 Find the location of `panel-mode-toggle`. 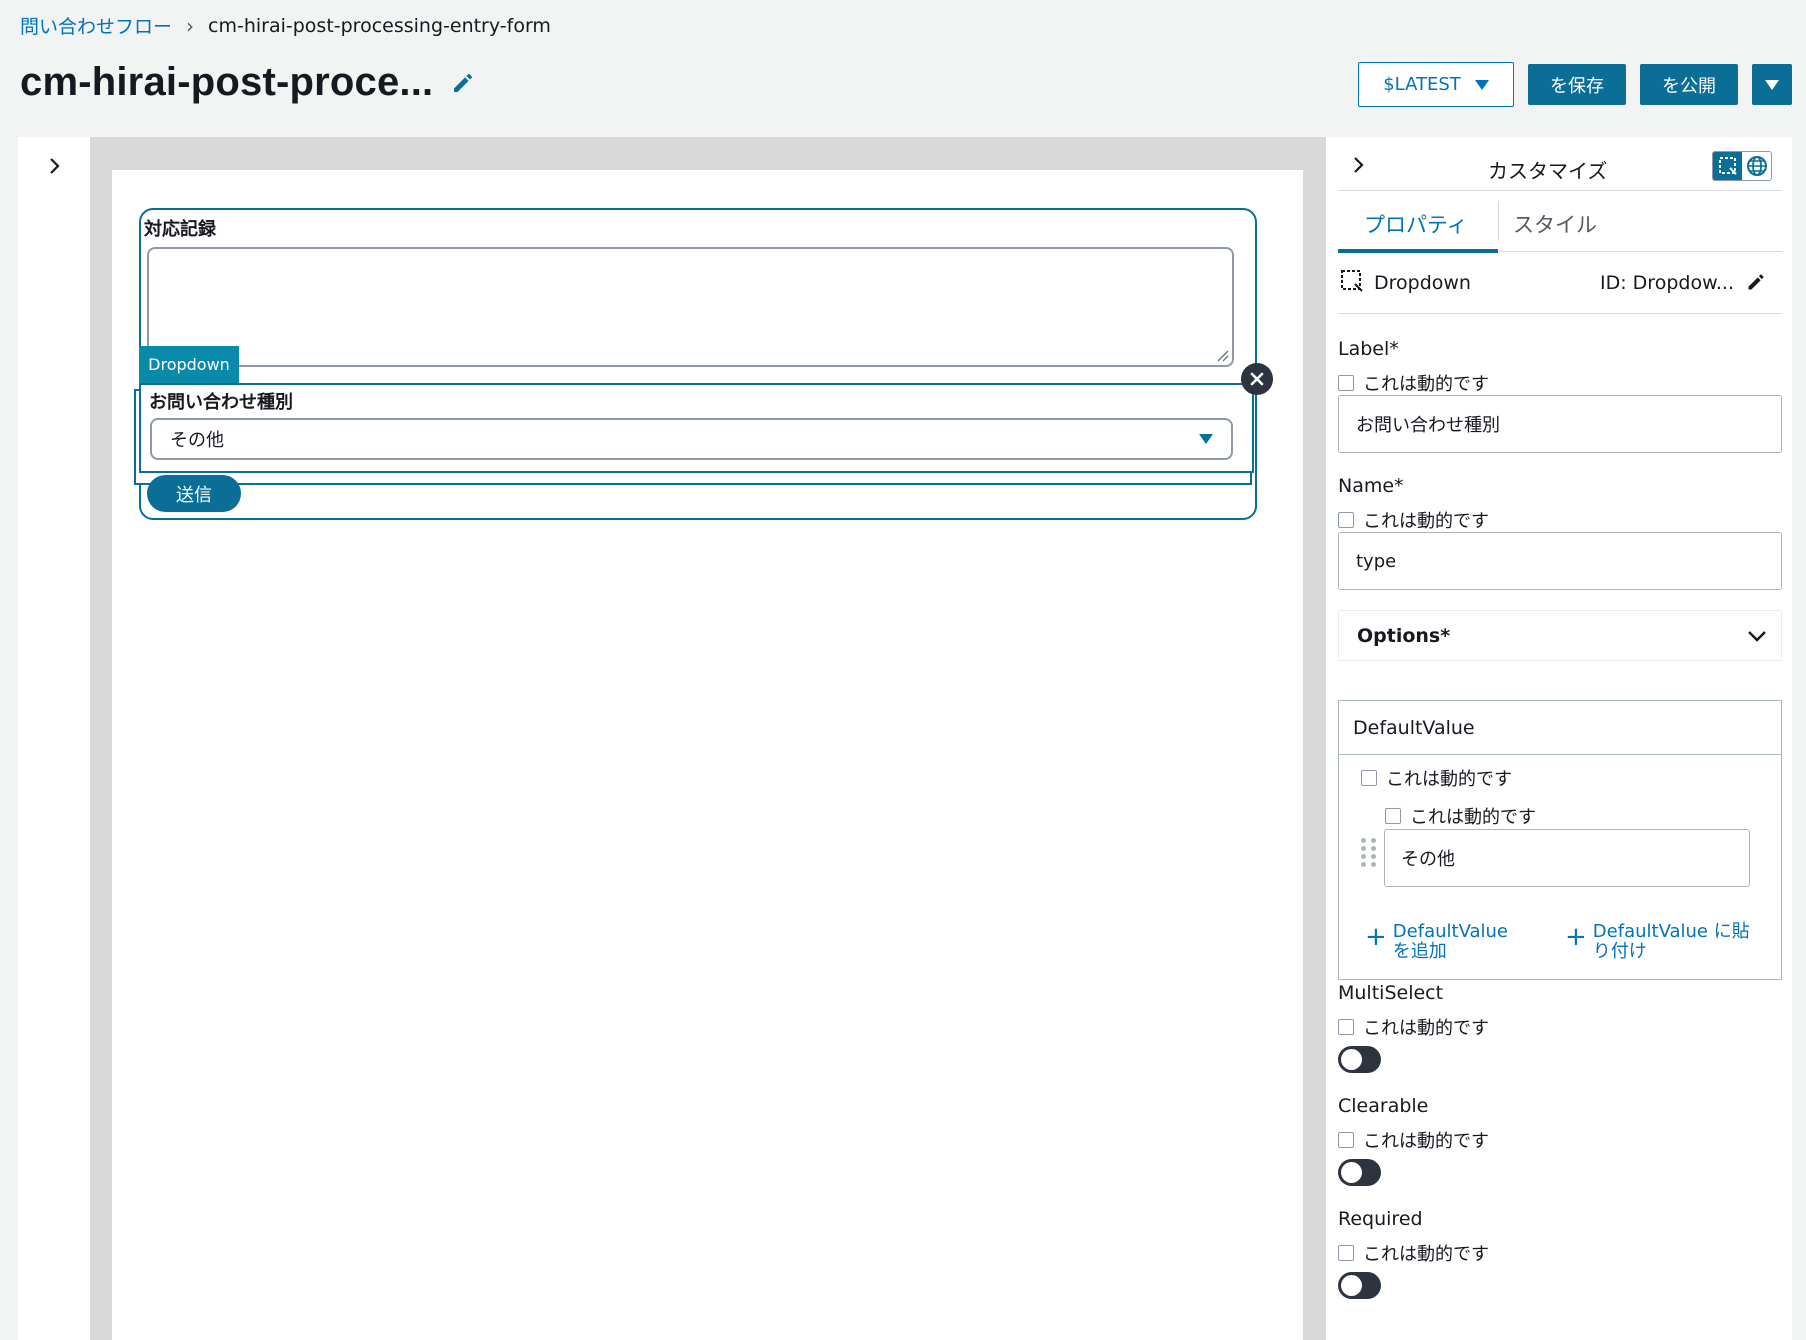

panel-mode-toggle is located at coordinates (1742, 166).